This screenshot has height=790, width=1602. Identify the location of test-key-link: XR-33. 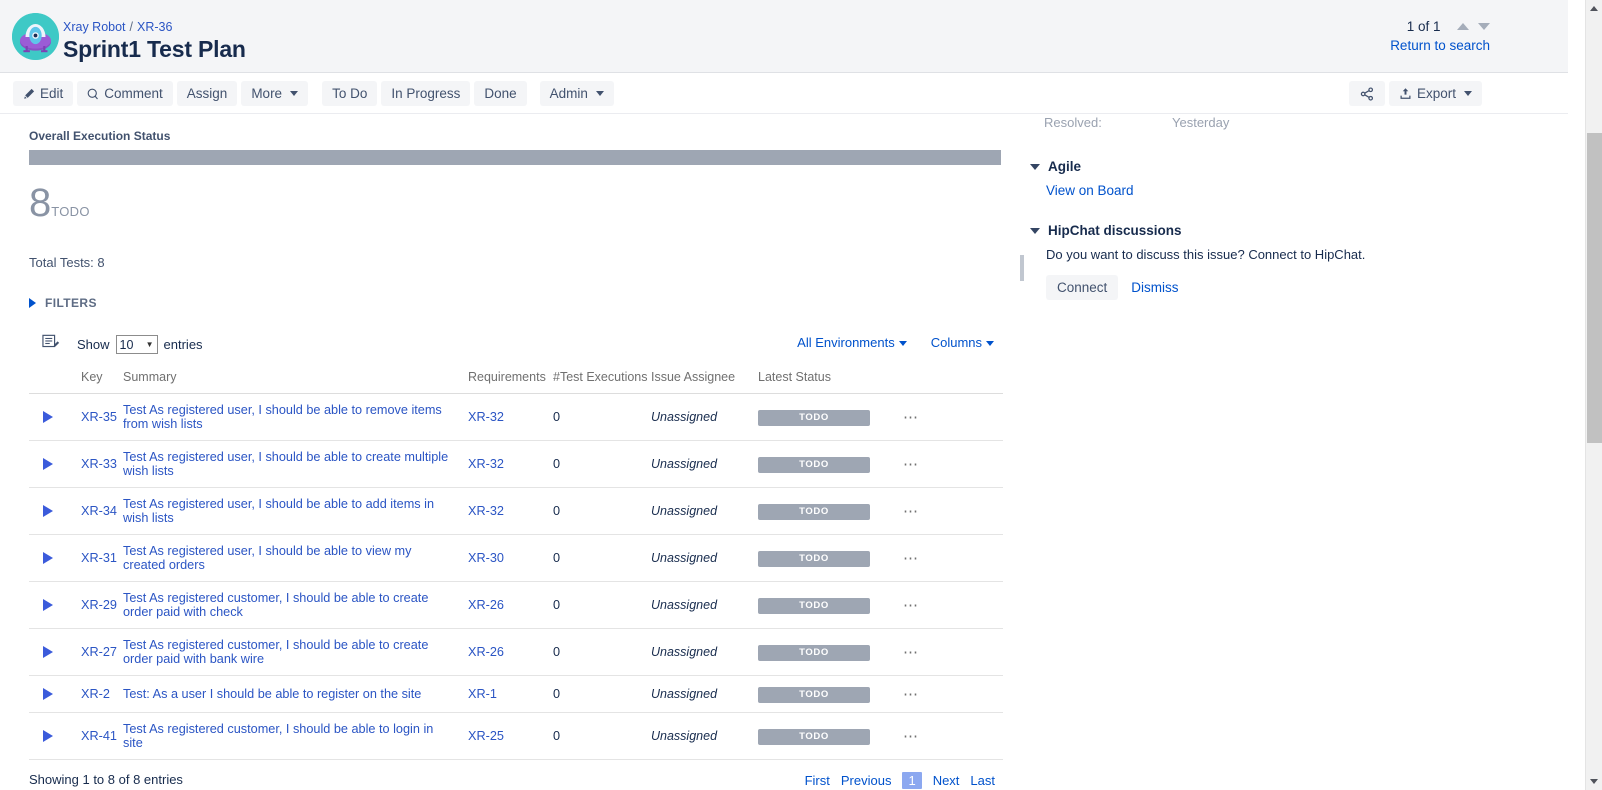
(99, 464).